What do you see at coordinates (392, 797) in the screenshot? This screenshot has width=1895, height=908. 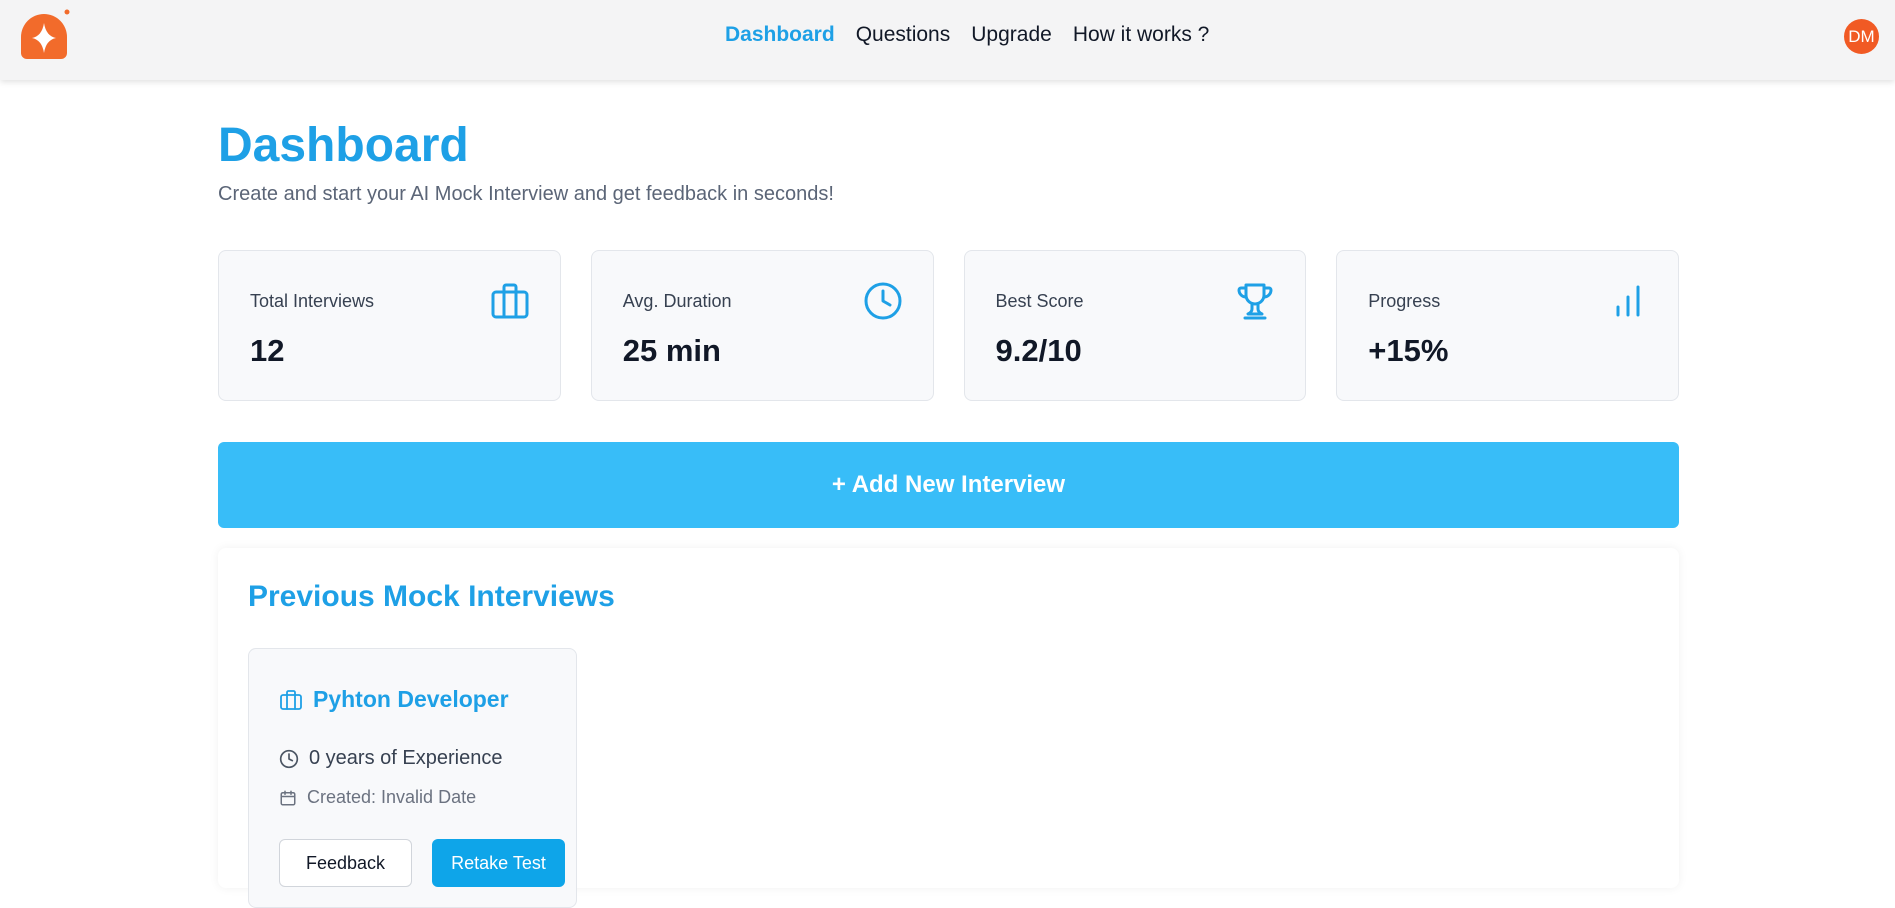 I see `created-date-text: Created: Invalid Date` at bounding box center [392, 797].